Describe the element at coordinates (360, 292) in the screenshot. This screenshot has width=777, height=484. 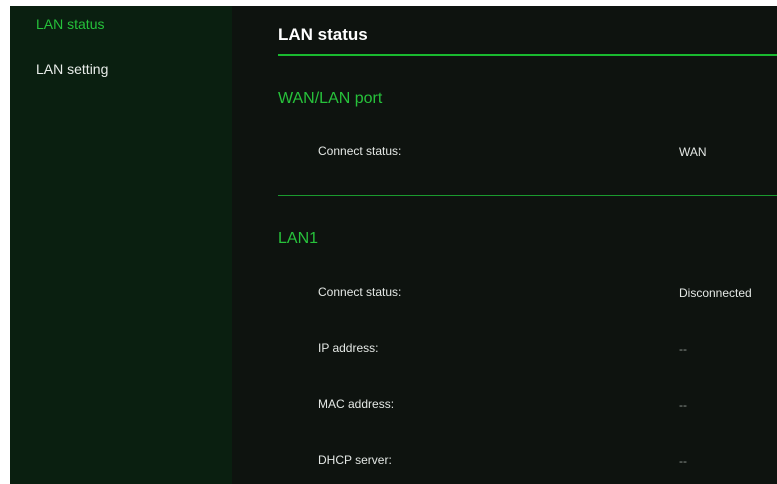
I see `lan1-connect-status-label: Connect status:` at that location.